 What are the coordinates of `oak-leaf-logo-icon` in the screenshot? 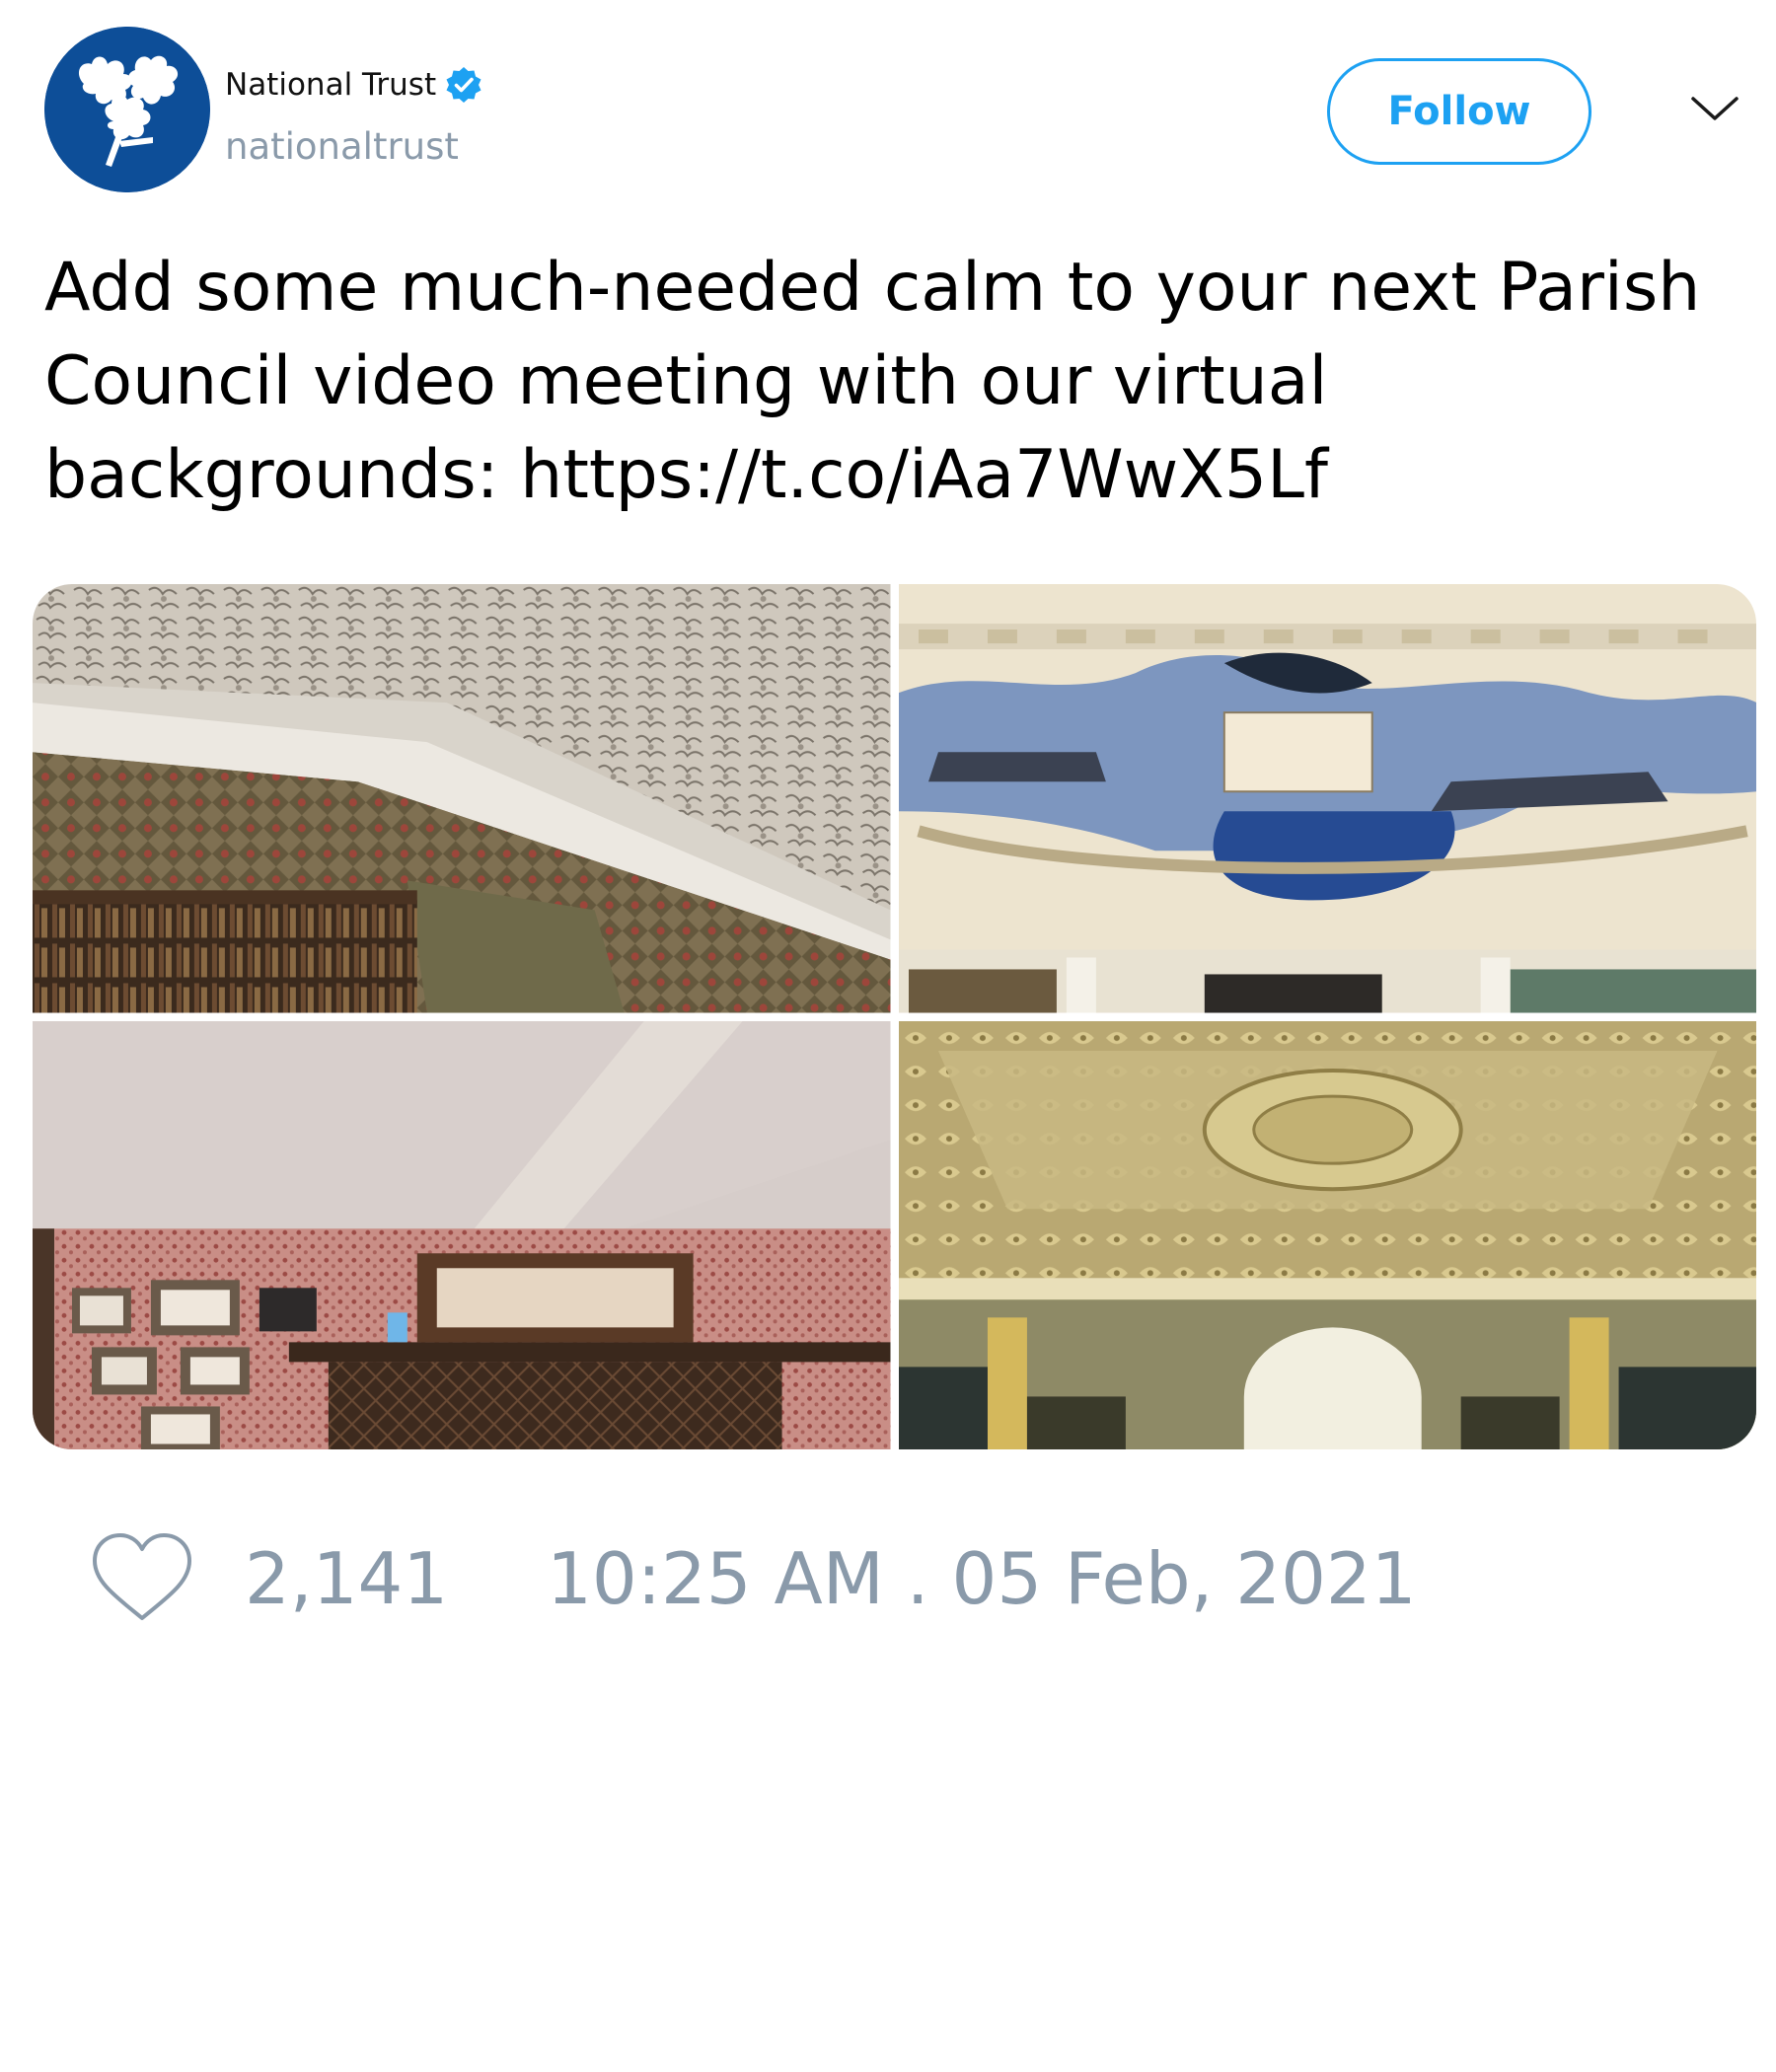 It's located at (127, 110).